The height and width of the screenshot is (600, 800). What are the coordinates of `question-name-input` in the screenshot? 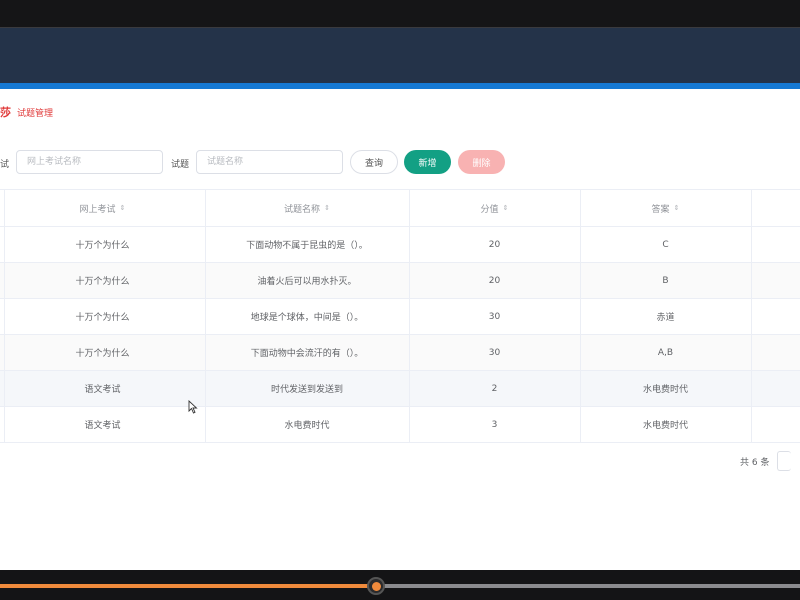 It's located at (269, 162).